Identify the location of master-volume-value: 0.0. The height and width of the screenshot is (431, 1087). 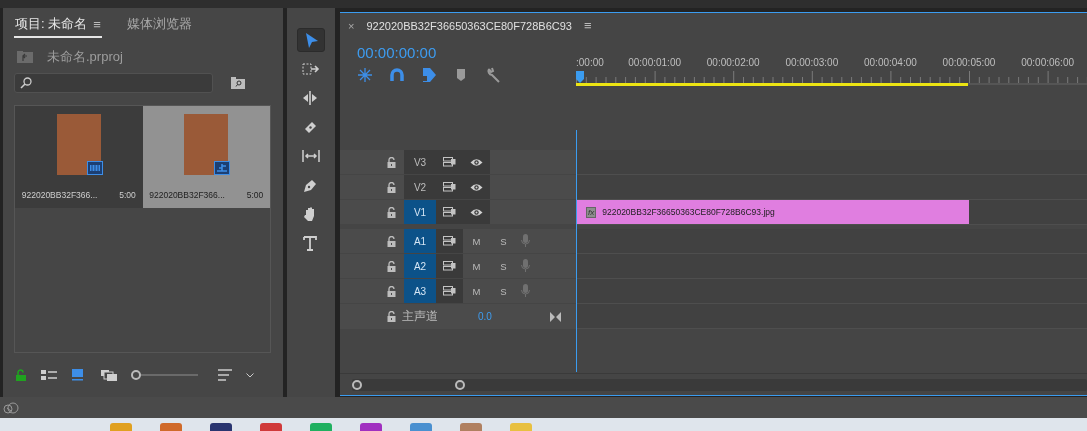
(514, 316).